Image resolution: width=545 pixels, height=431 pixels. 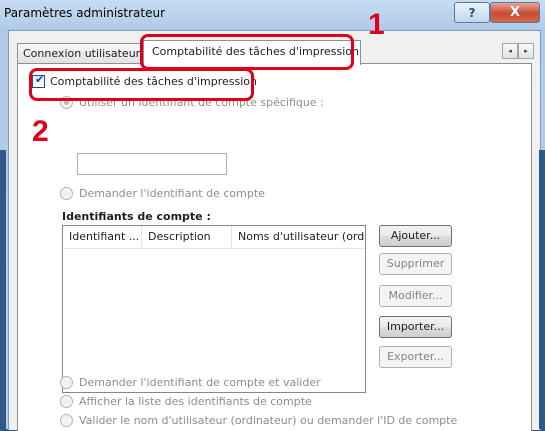 What do you see at coordinates (3, 289) in the screenshot?
I see `left-frame-edge` at bounding box center [3, 289].